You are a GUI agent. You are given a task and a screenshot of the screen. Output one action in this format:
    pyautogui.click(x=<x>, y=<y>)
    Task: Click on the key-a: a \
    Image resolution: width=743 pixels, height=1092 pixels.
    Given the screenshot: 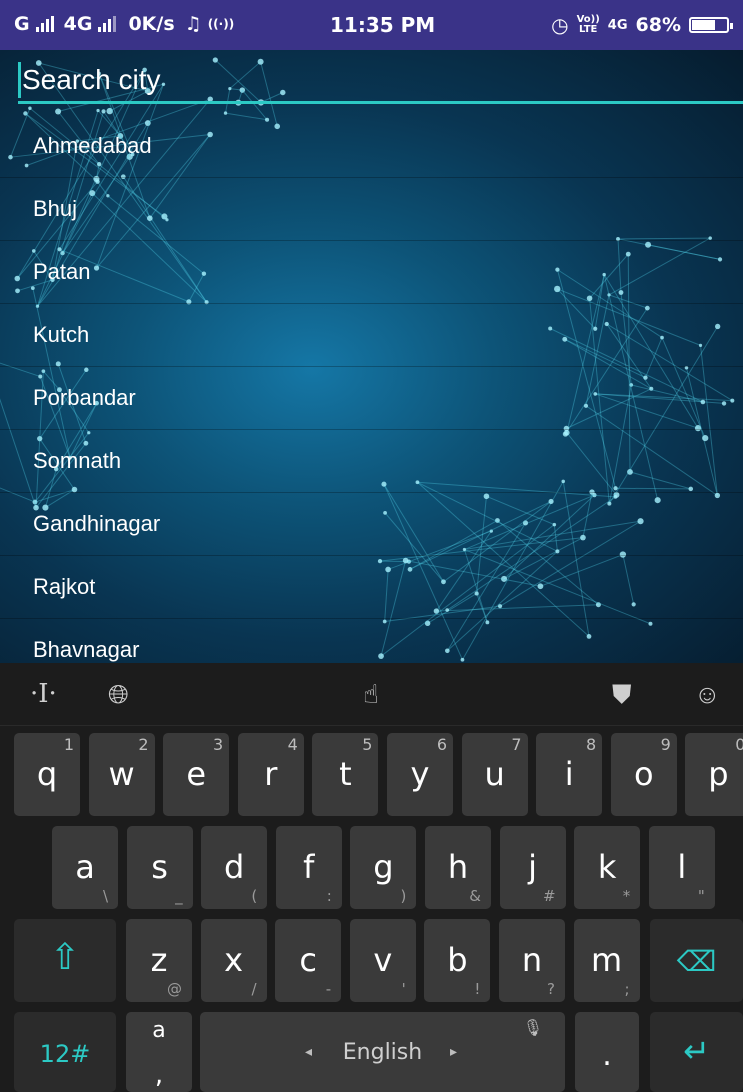 What is the action you would take?
    pyautogui.click(x=85, y=867)
    